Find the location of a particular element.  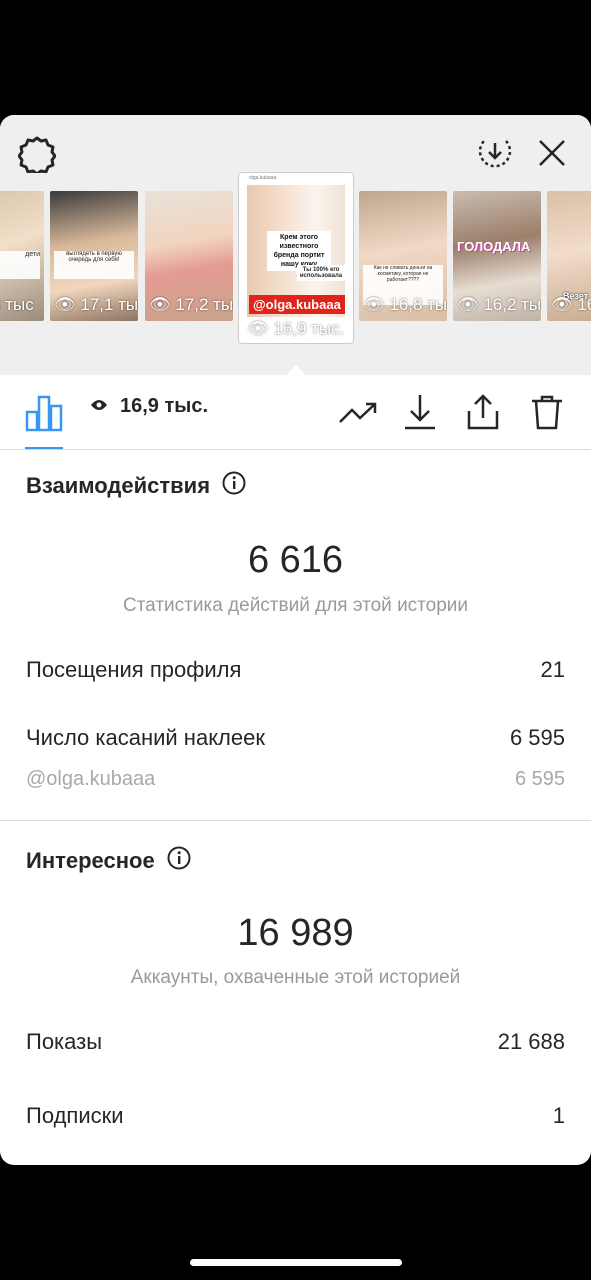

impressions-value: 21 688 is located at coordinates (531, 1041).